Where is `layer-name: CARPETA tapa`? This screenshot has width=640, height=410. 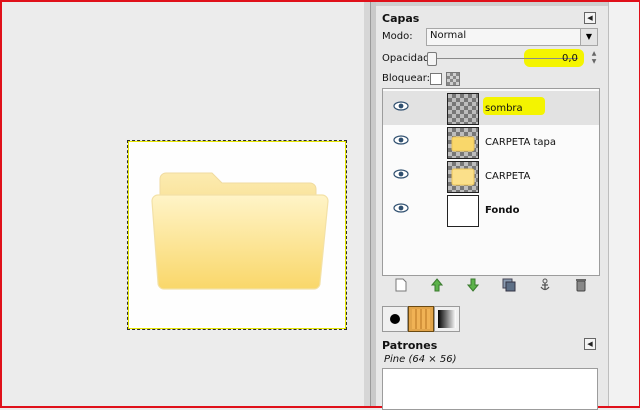 layer-name: CARPETA tapa is located at coordinates (520, 142).